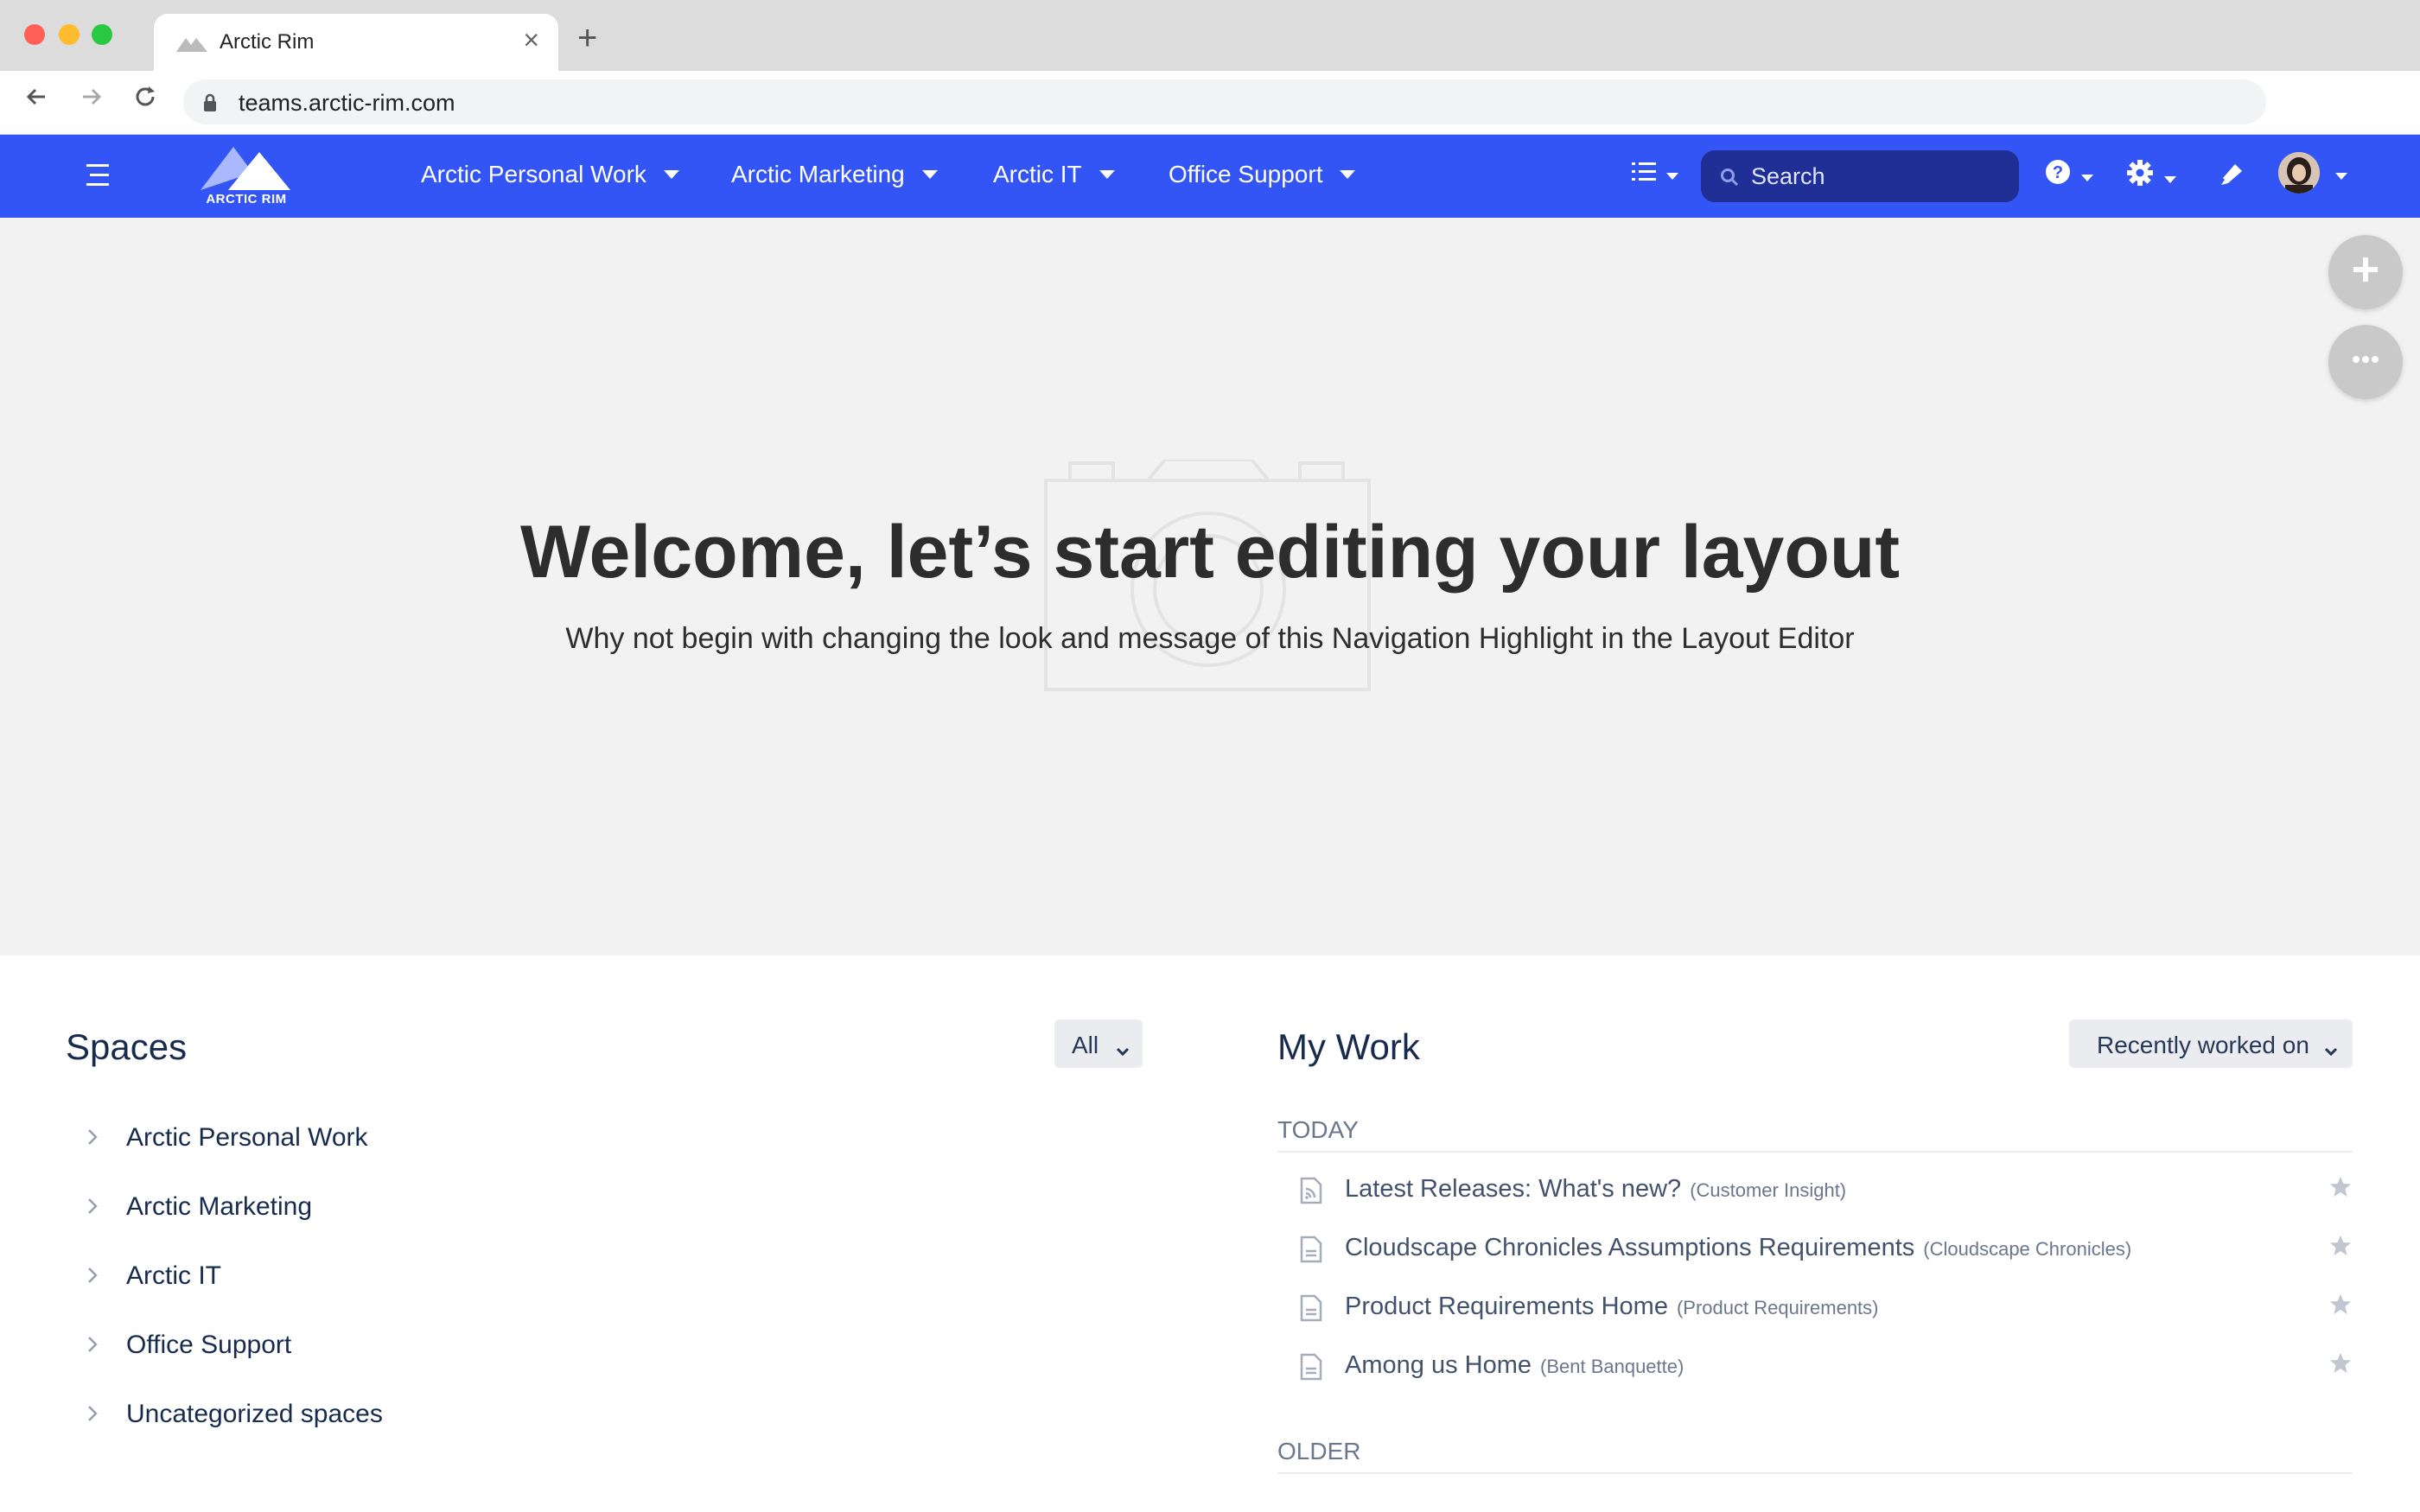 The width and height of the screenshot is (2420, 1512). What do you see at coordinates (97, 177) in the screenshot?
I see `hamburger-menu-icon` at bounding box center [97, 177].